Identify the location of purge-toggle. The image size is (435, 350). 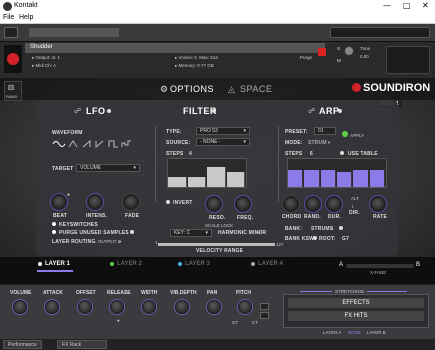
(54, 232).